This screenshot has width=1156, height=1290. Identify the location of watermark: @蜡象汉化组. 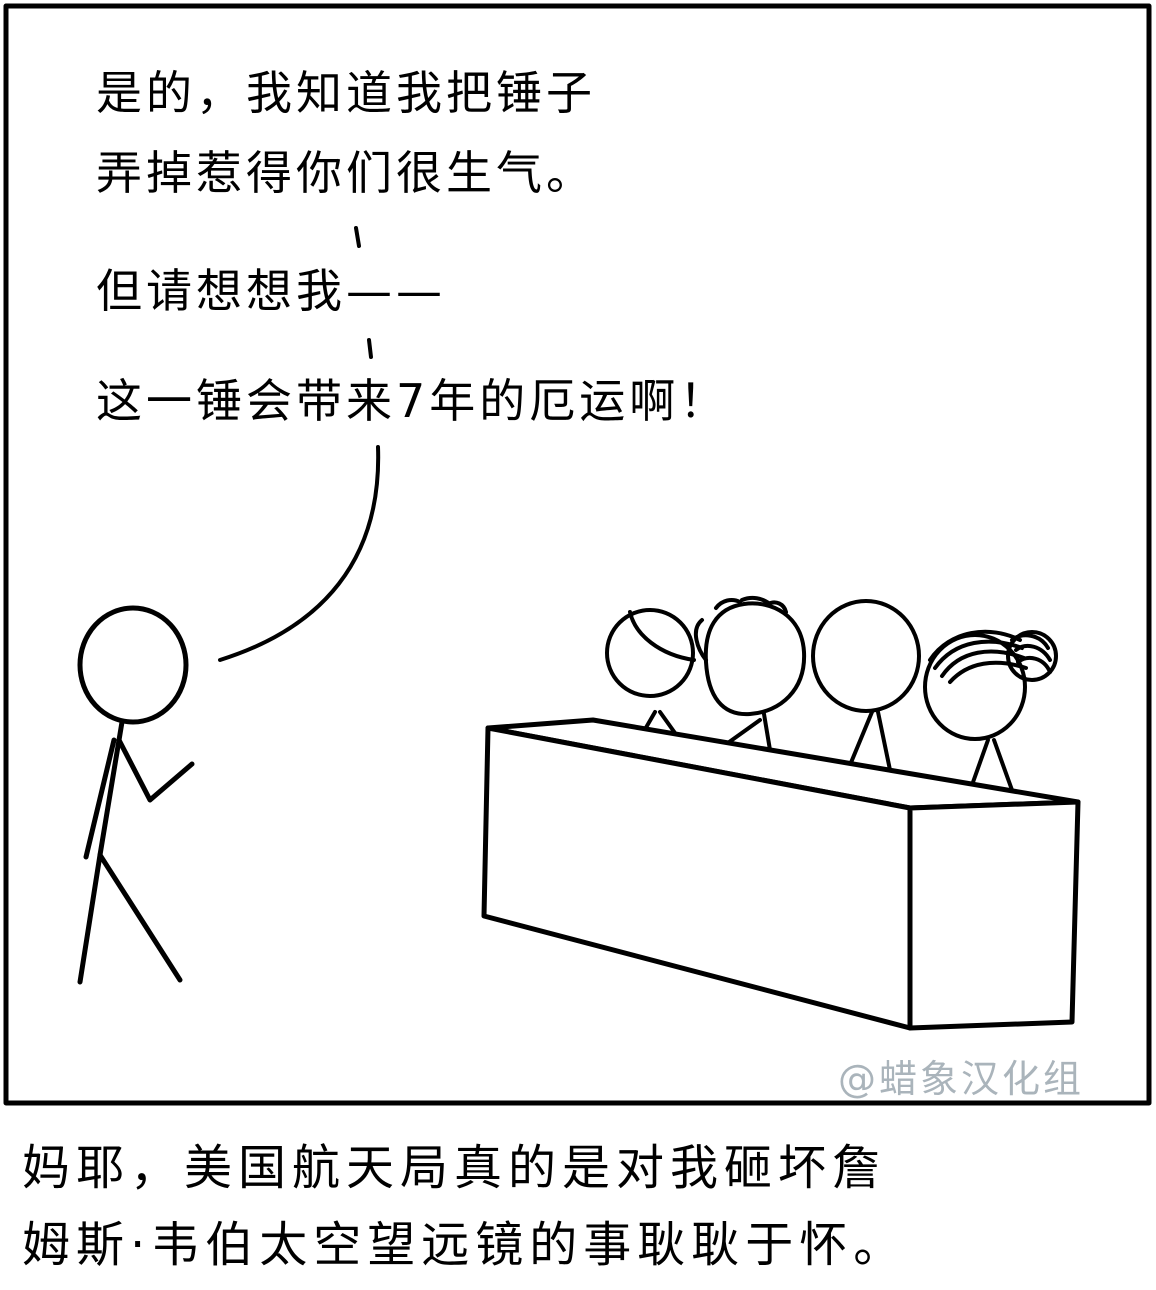
(961, 1079).